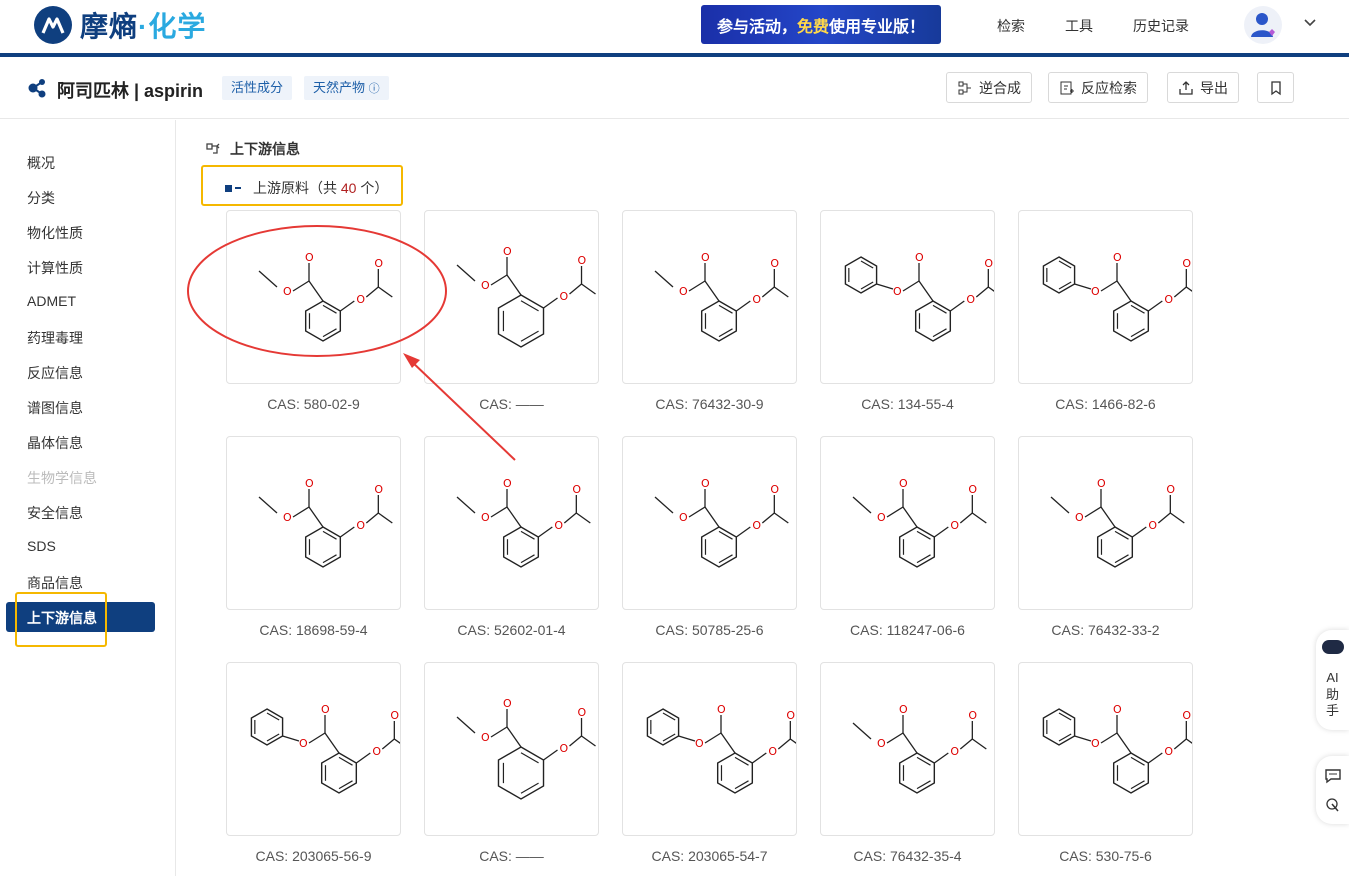 This screenshot has width=1349, height=876. What do you see at coordinates (1203, 87) in the screenshot?
I see `export-button: 导出` at bounding box center [1203, 87].